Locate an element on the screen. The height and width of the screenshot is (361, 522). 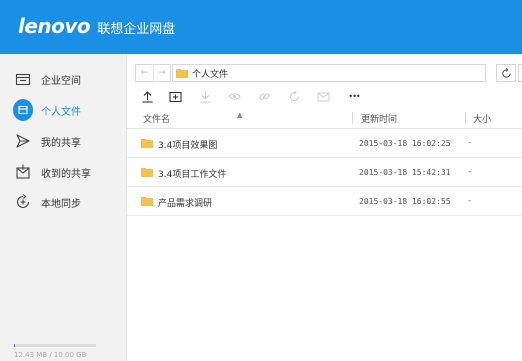
download-icon is located at coordinates (205, 96).